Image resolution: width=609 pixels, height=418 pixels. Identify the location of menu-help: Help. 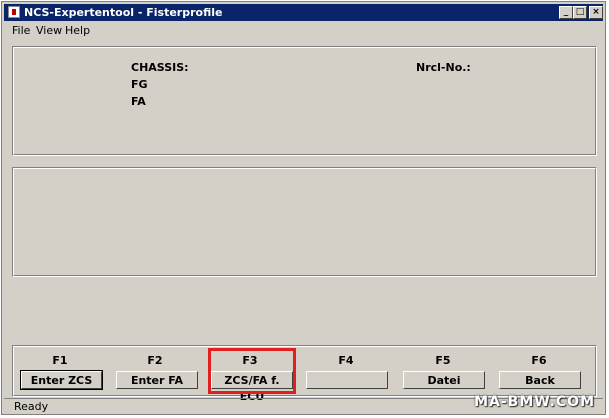
(77, 30).